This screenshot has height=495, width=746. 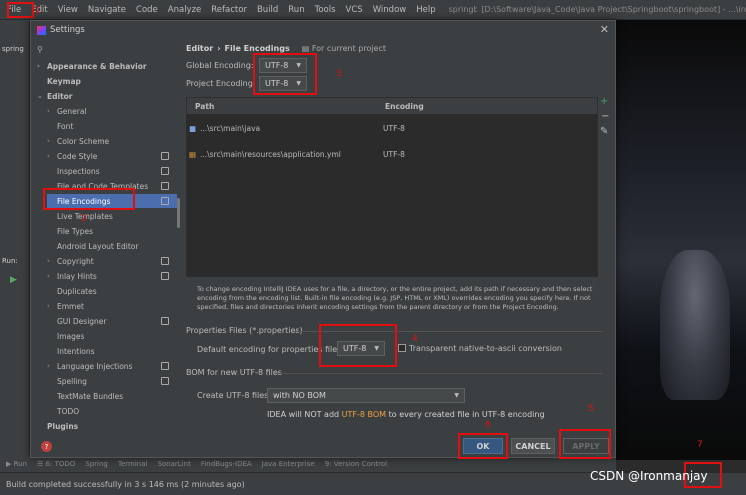 I want to click on sidebar-item-label: Inlay Hints, so click(x=77, y=276).